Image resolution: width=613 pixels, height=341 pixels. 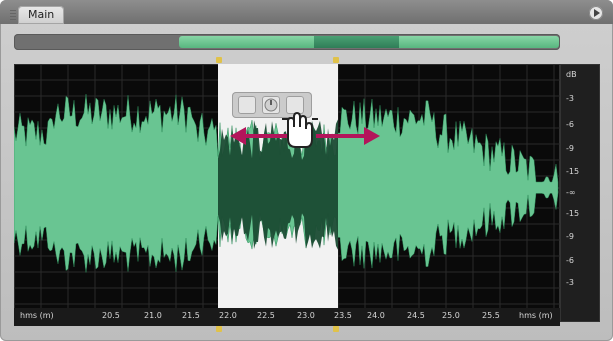 What do you see at coordinates (343, 315) in the screenshot?
I see `time-label: 23.5` at bounding box center [343, 315].